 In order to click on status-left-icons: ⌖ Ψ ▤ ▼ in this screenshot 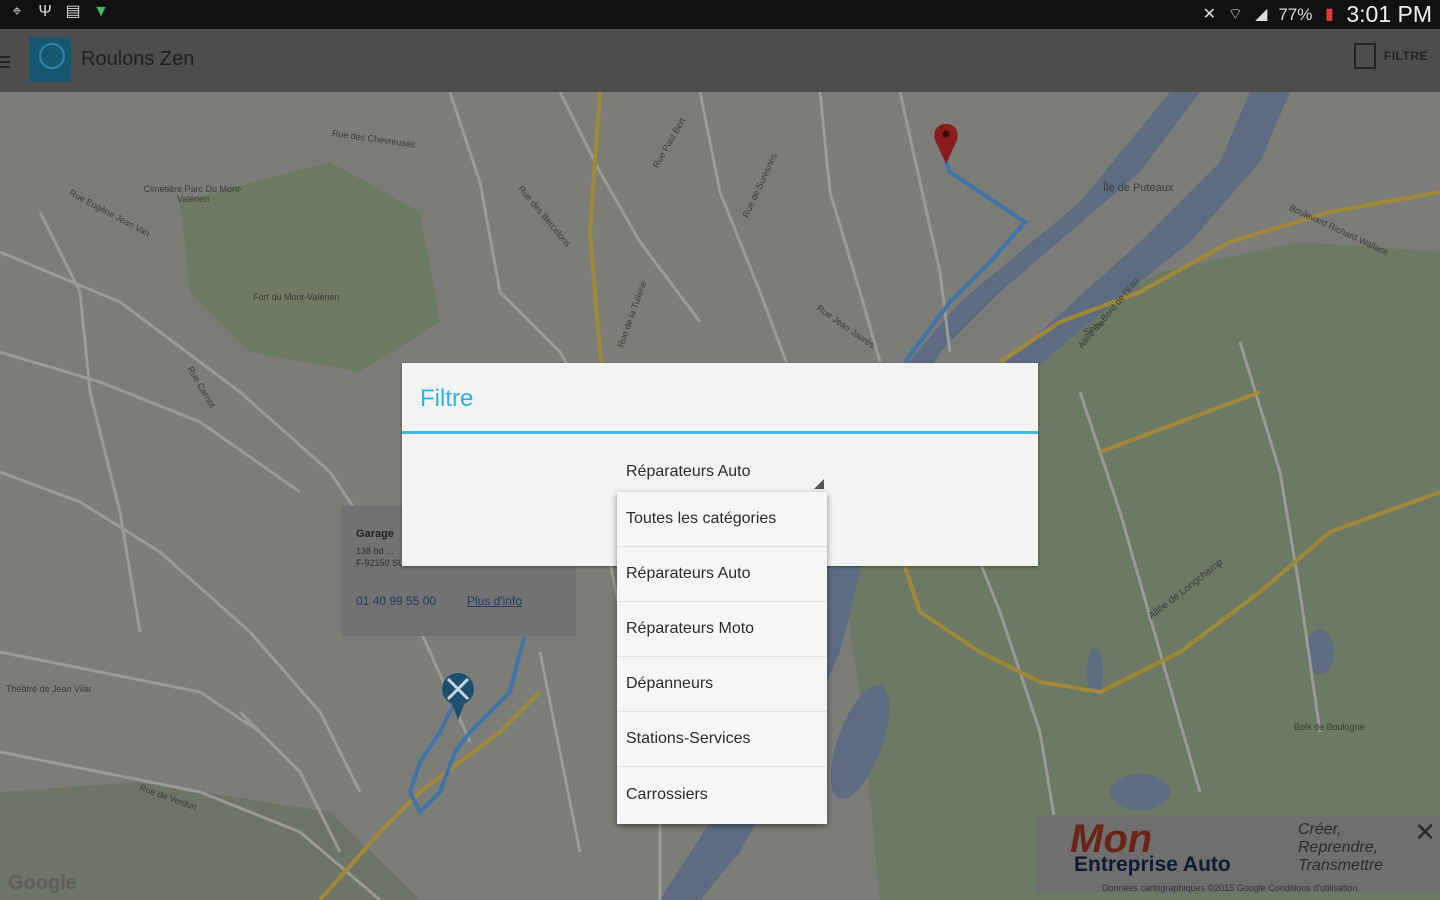, I will do `click(59, 12)`.